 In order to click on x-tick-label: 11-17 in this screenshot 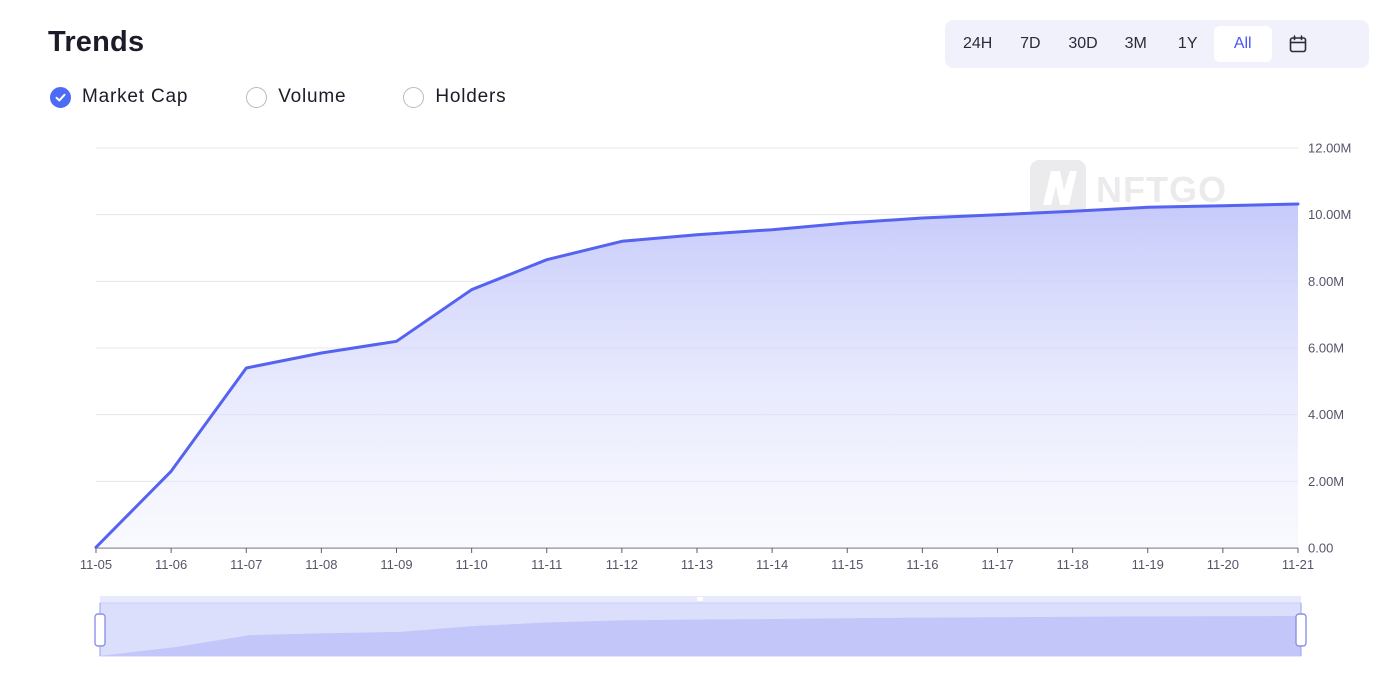, I will do `click(997, 564)`.